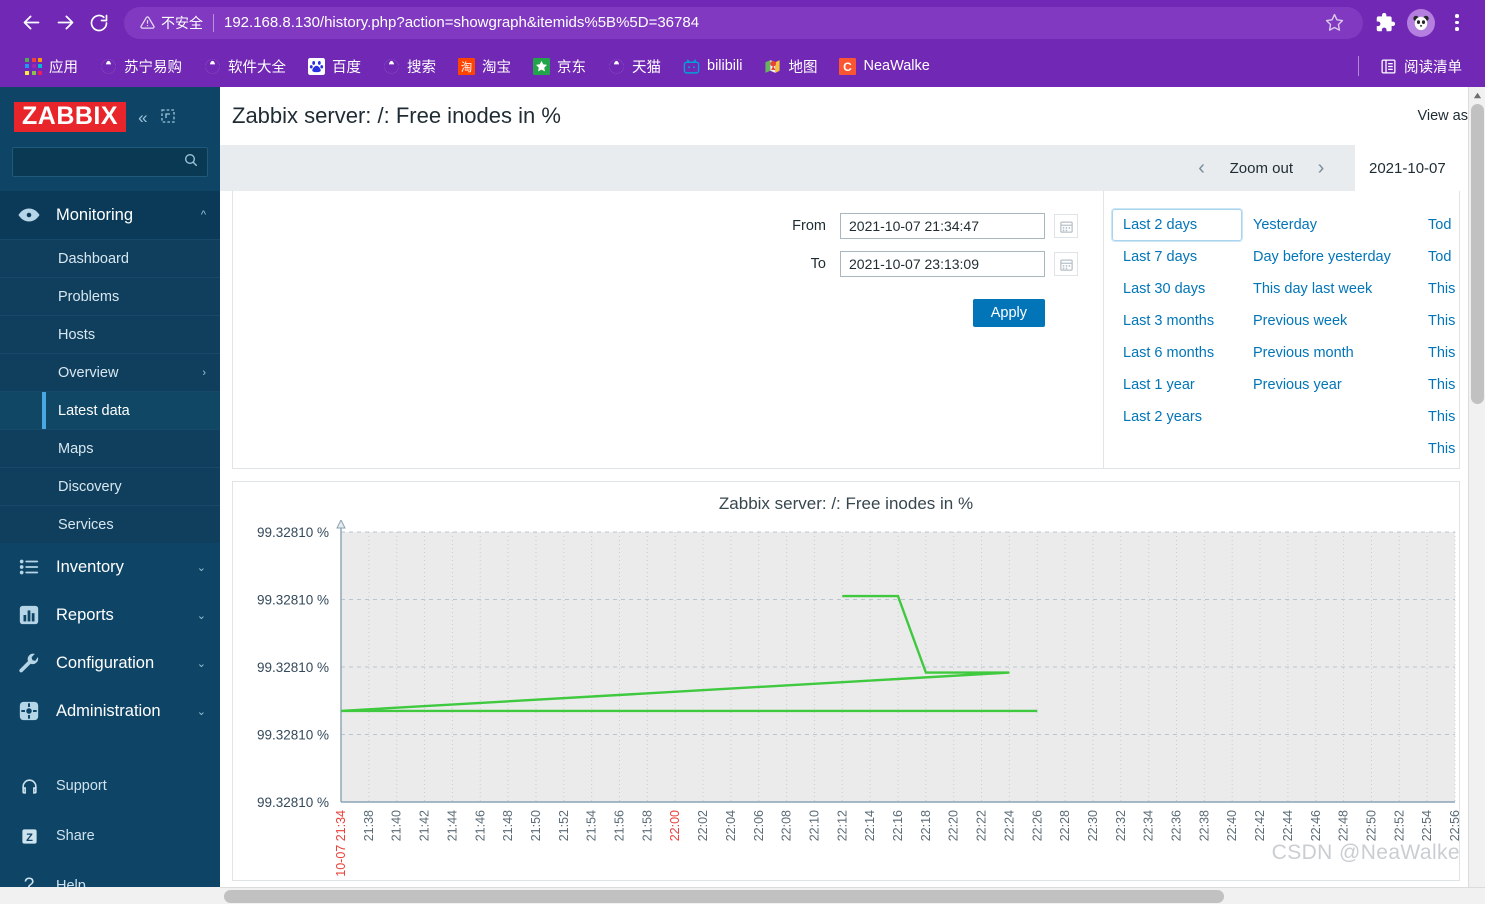  Describe the element at coordinates (1177, 417) in the screenshot. I see `range-last-2-years: Last 2 years` at that location.